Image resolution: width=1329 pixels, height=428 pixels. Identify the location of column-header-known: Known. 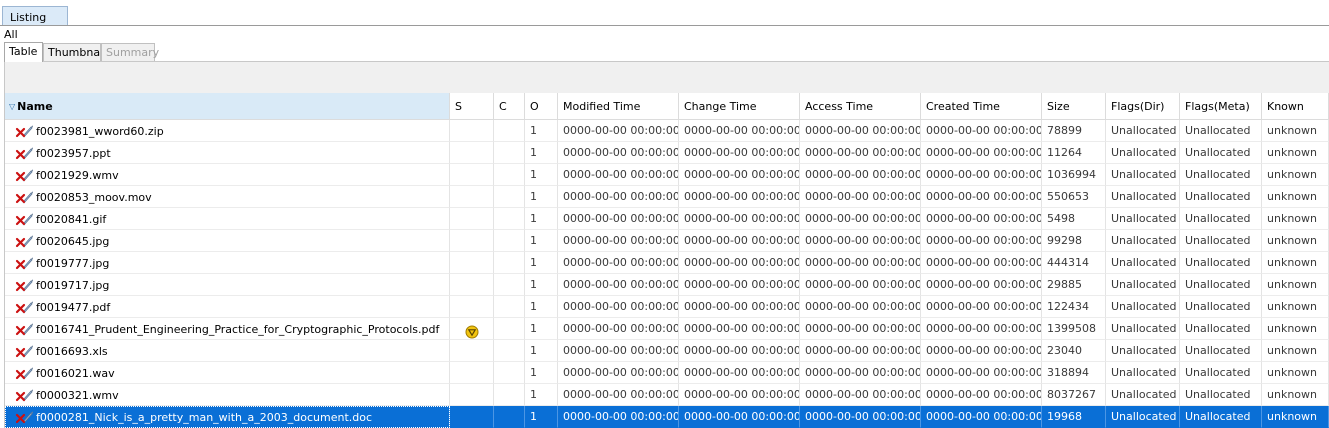
(1295, 106).